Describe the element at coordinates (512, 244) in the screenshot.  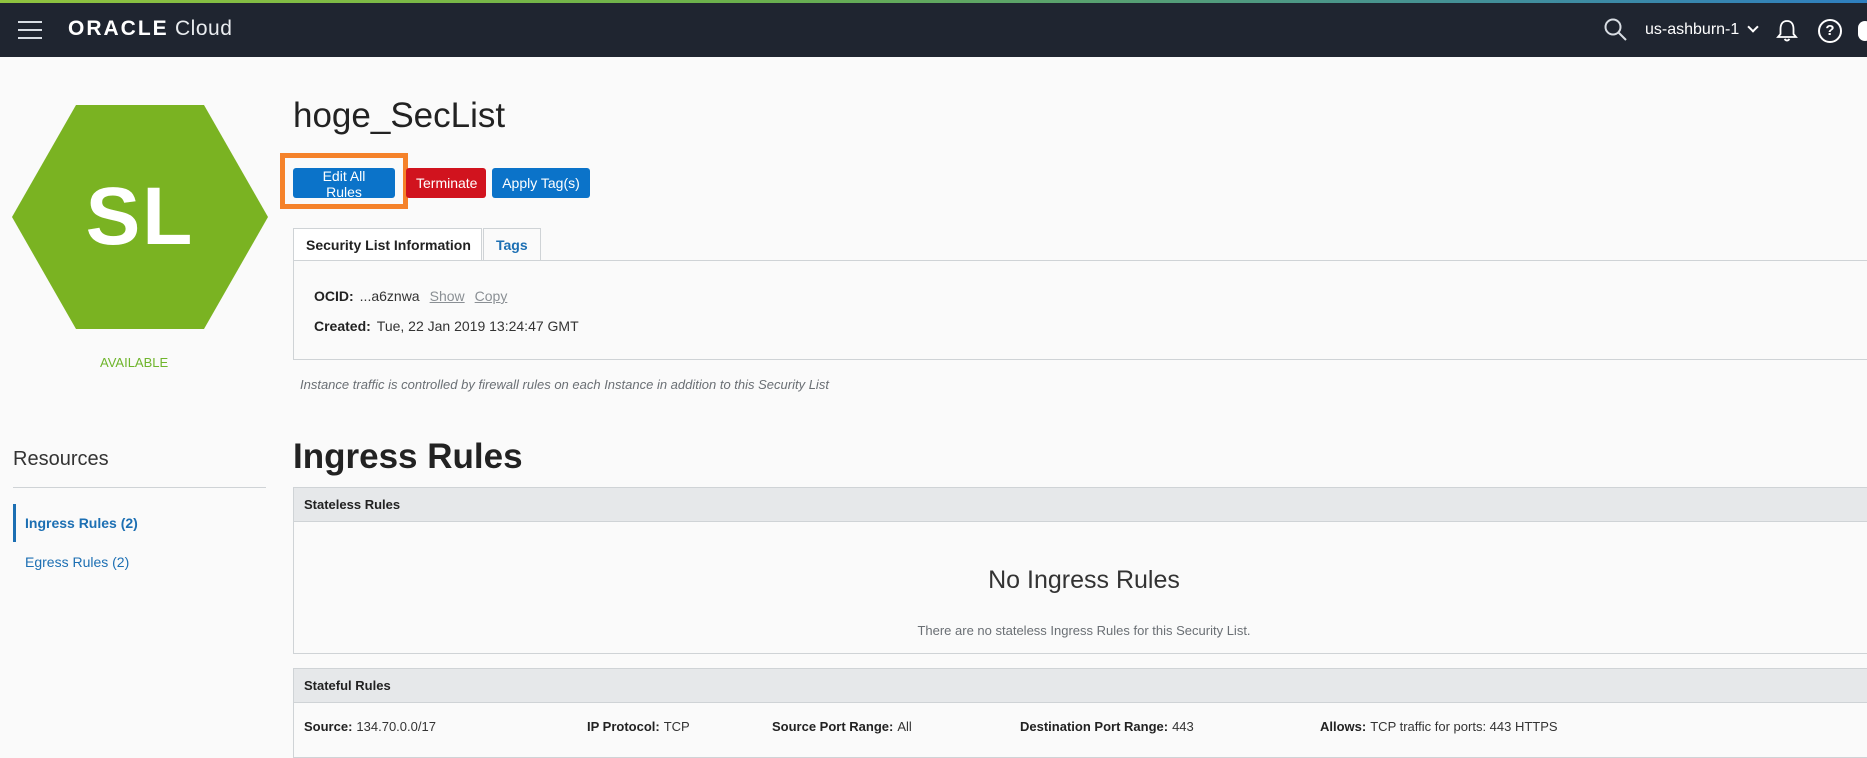
I see `tab-tags: Tags` at that location.